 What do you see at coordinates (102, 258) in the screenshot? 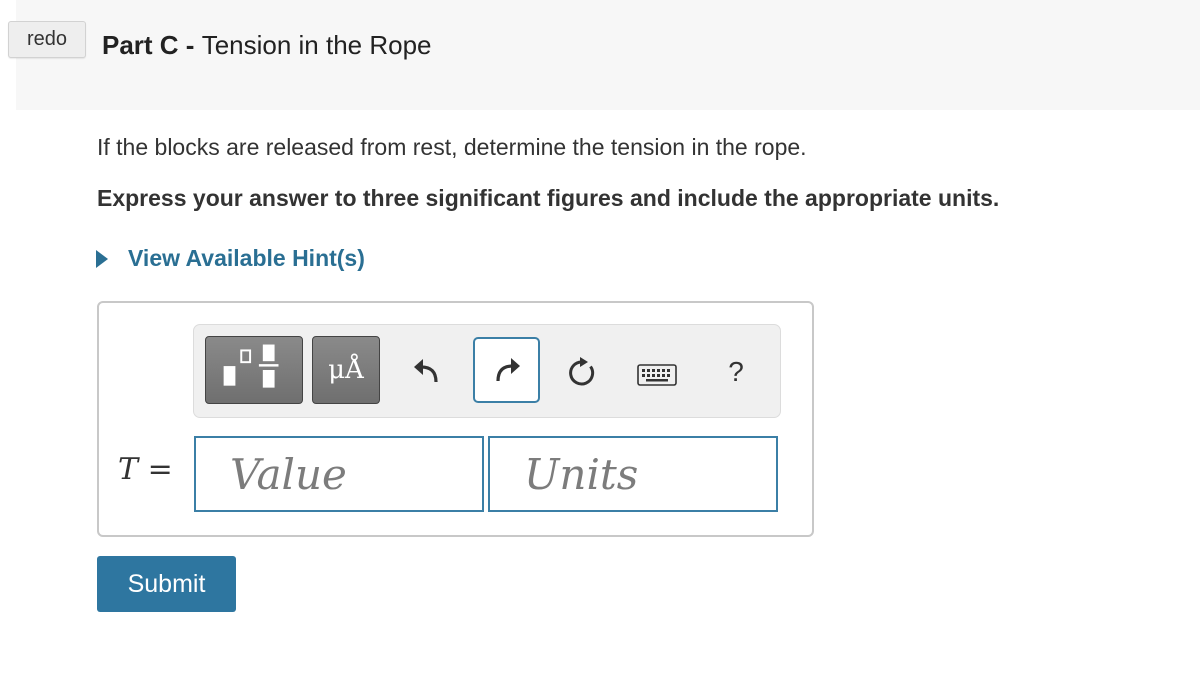
I see `expand-triangle-icon` at bounding box center [102, 258].